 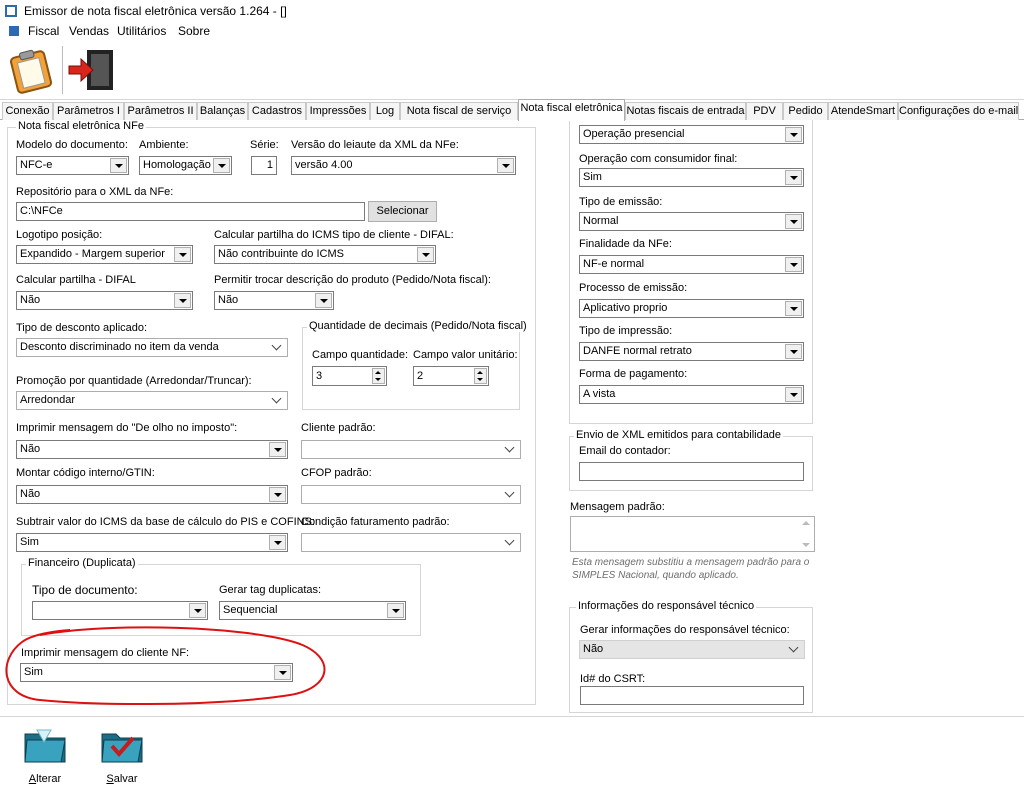 I want to click on partilha-cliente-select: Não contribuinte do ICMS, so click(x=325, y=254).